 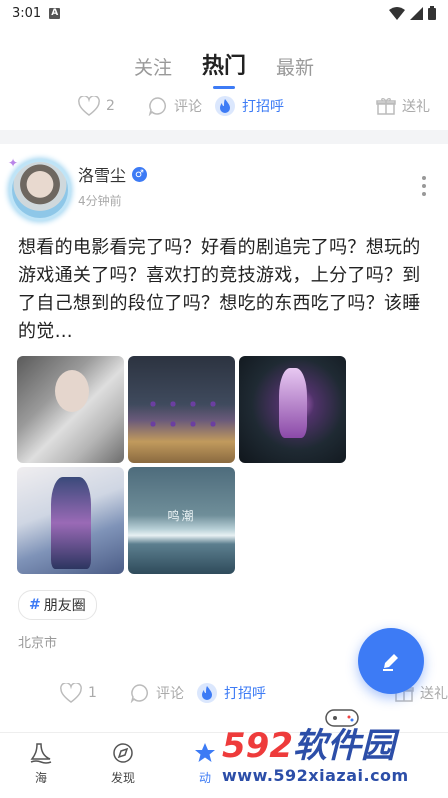 I want to click on sea-icon, so click(x=41, y=753).